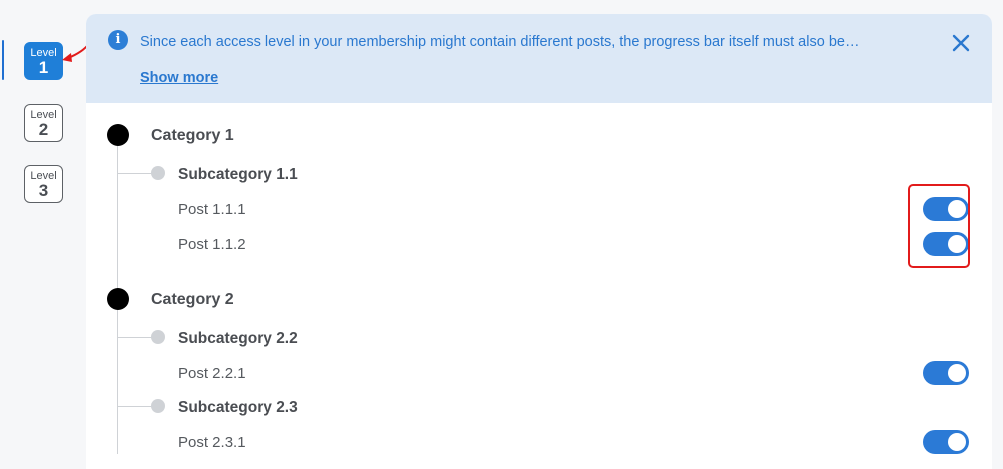 The width and height of the screenshot is (1003, 469). What do you see at coordinates (212, 244) in the screenshot?
I see `post-label: Post 1.1.2` at bounding box center [212, 244].